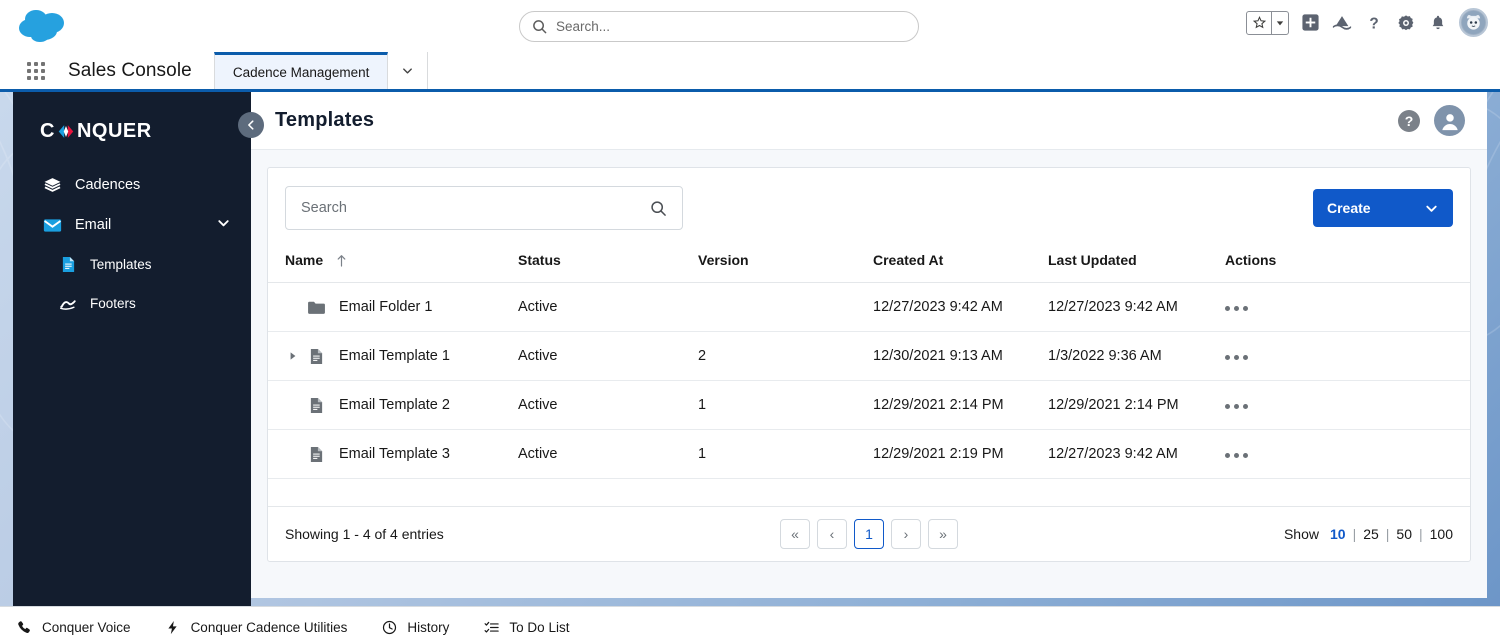 This screenshot has width=1500, height=639. Describe the element at coordinates (68, 304) in the screenshot. I see `signature-icon` at that location.